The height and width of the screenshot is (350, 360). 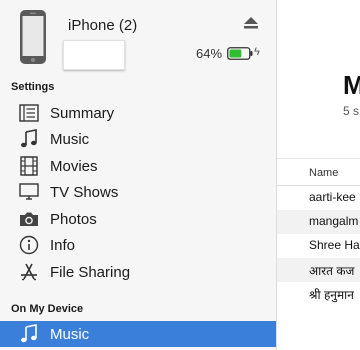 What do you see at coordinates (240, 53) in the screenshot?
I see `battery-icon` at bounding box center [240, 53].